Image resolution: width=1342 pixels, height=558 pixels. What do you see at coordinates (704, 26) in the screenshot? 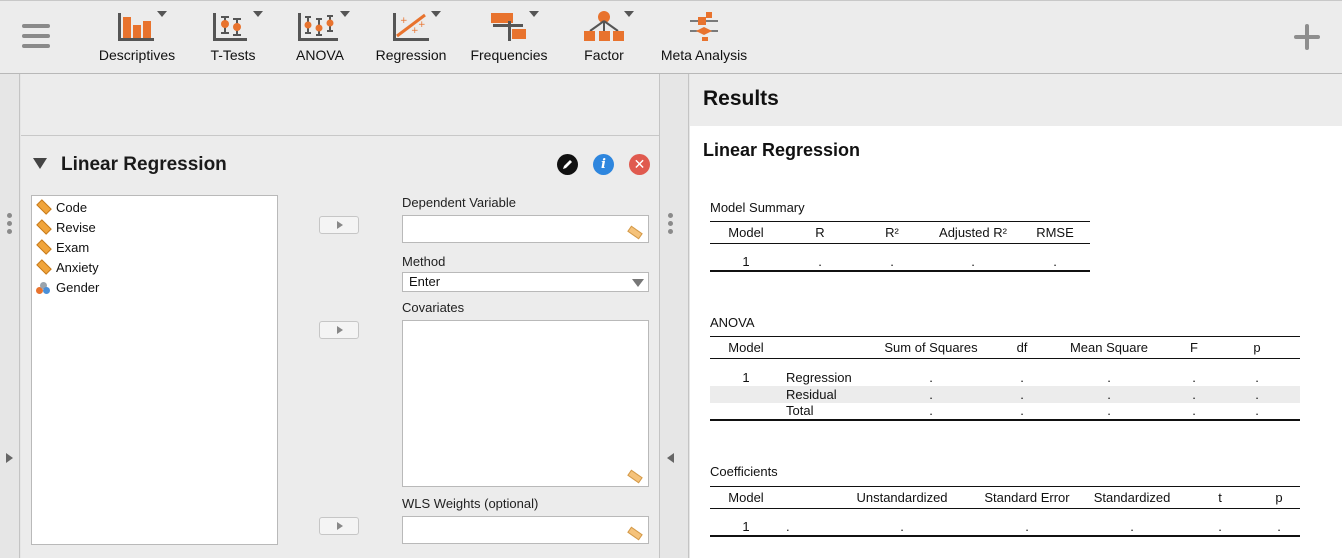
I see `meta-analysis-icon` at bounding box center [704, 26].